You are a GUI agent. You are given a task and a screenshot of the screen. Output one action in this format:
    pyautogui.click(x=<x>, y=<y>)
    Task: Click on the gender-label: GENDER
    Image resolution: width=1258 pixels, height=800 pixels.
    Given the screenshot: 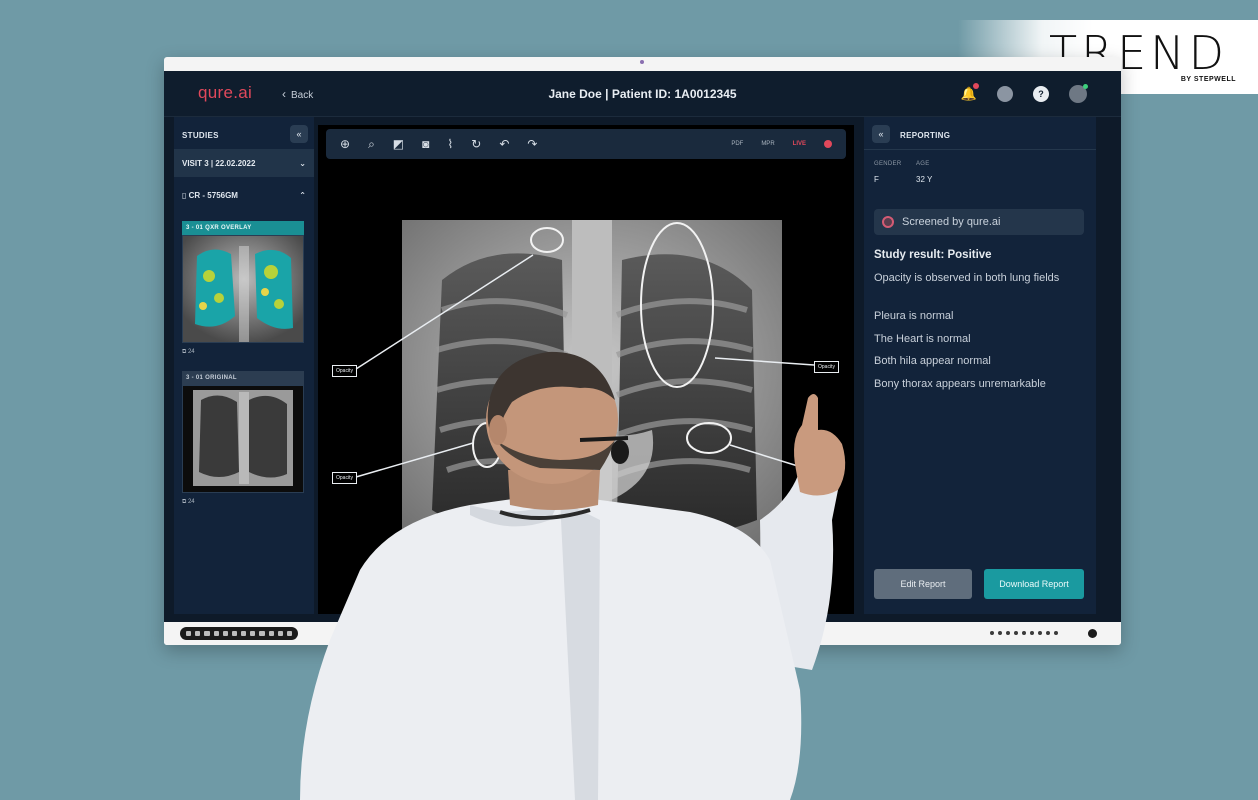 What is the action you would take?
    pyautogui.click(x=888, y=164)
    